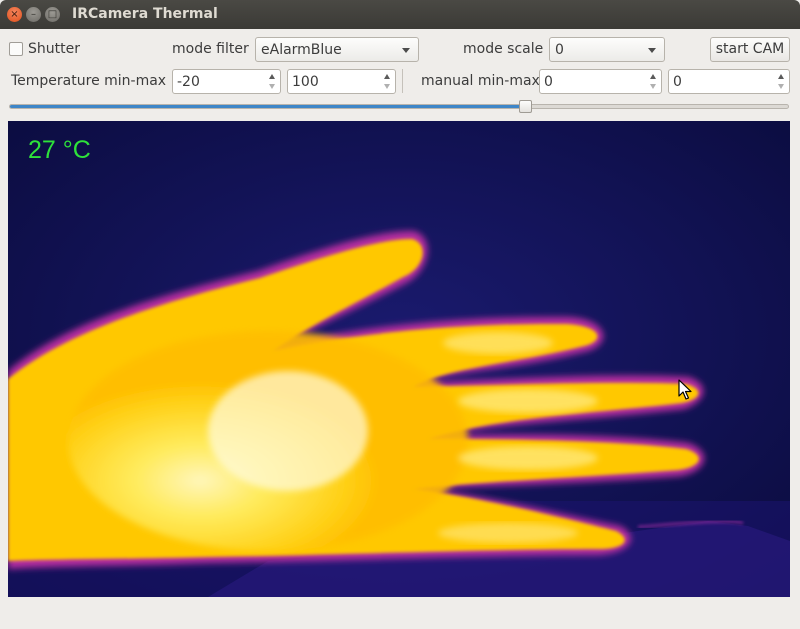 This screenshot has width=800, height=629. Describe the element at coordinates (16, 49) in the screenshot. I see `shutter-checkbox` at that location.